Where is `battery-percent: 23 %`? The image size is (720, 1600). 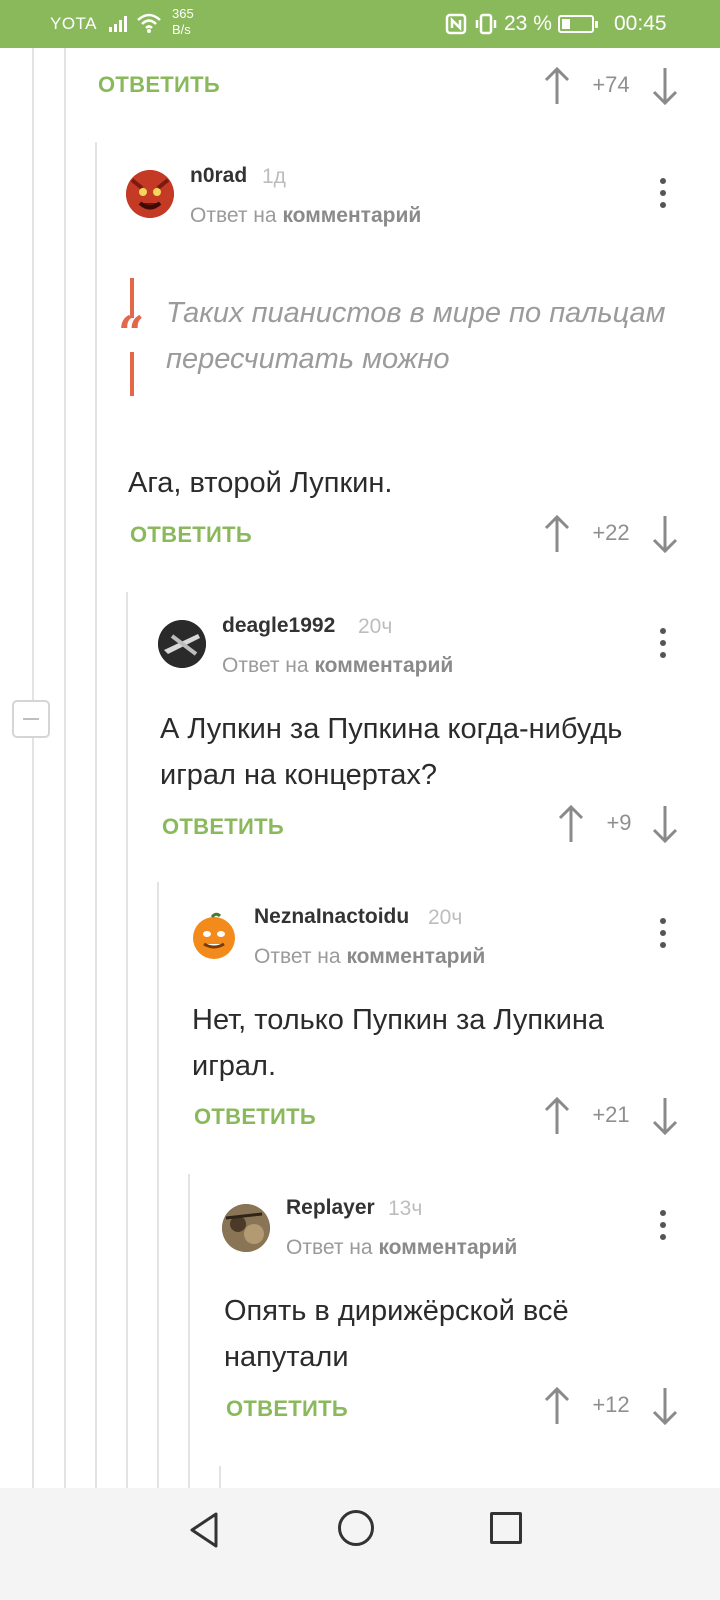
battery-percent: 23 % is located at coordinates (528, 23).